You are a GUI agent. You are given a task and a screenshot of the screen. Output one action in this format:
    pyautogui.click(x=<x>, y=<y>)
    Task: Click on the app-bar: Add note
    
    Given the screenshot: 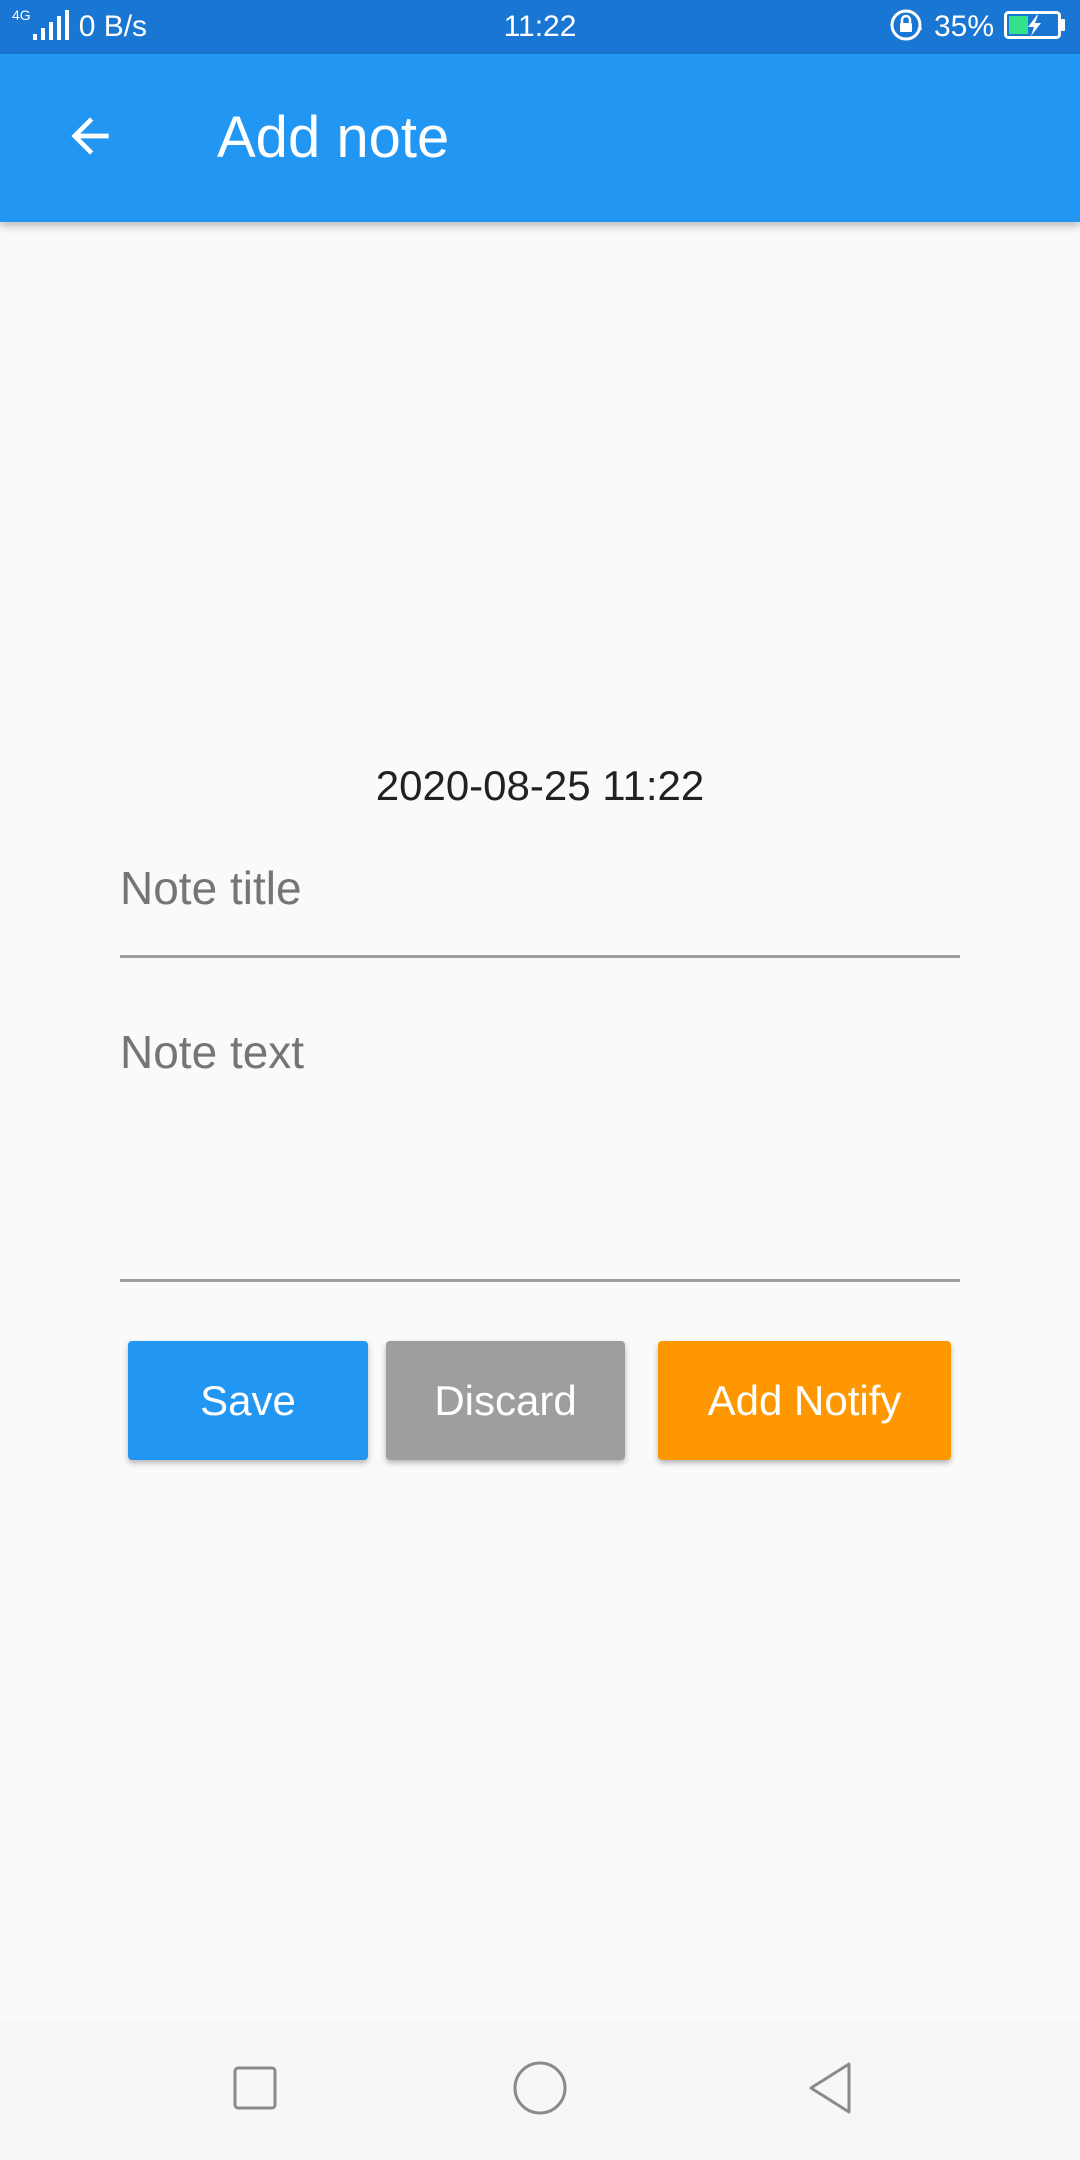 What is the action you would take?
    pyautogui.click(x=540, y=138)
    